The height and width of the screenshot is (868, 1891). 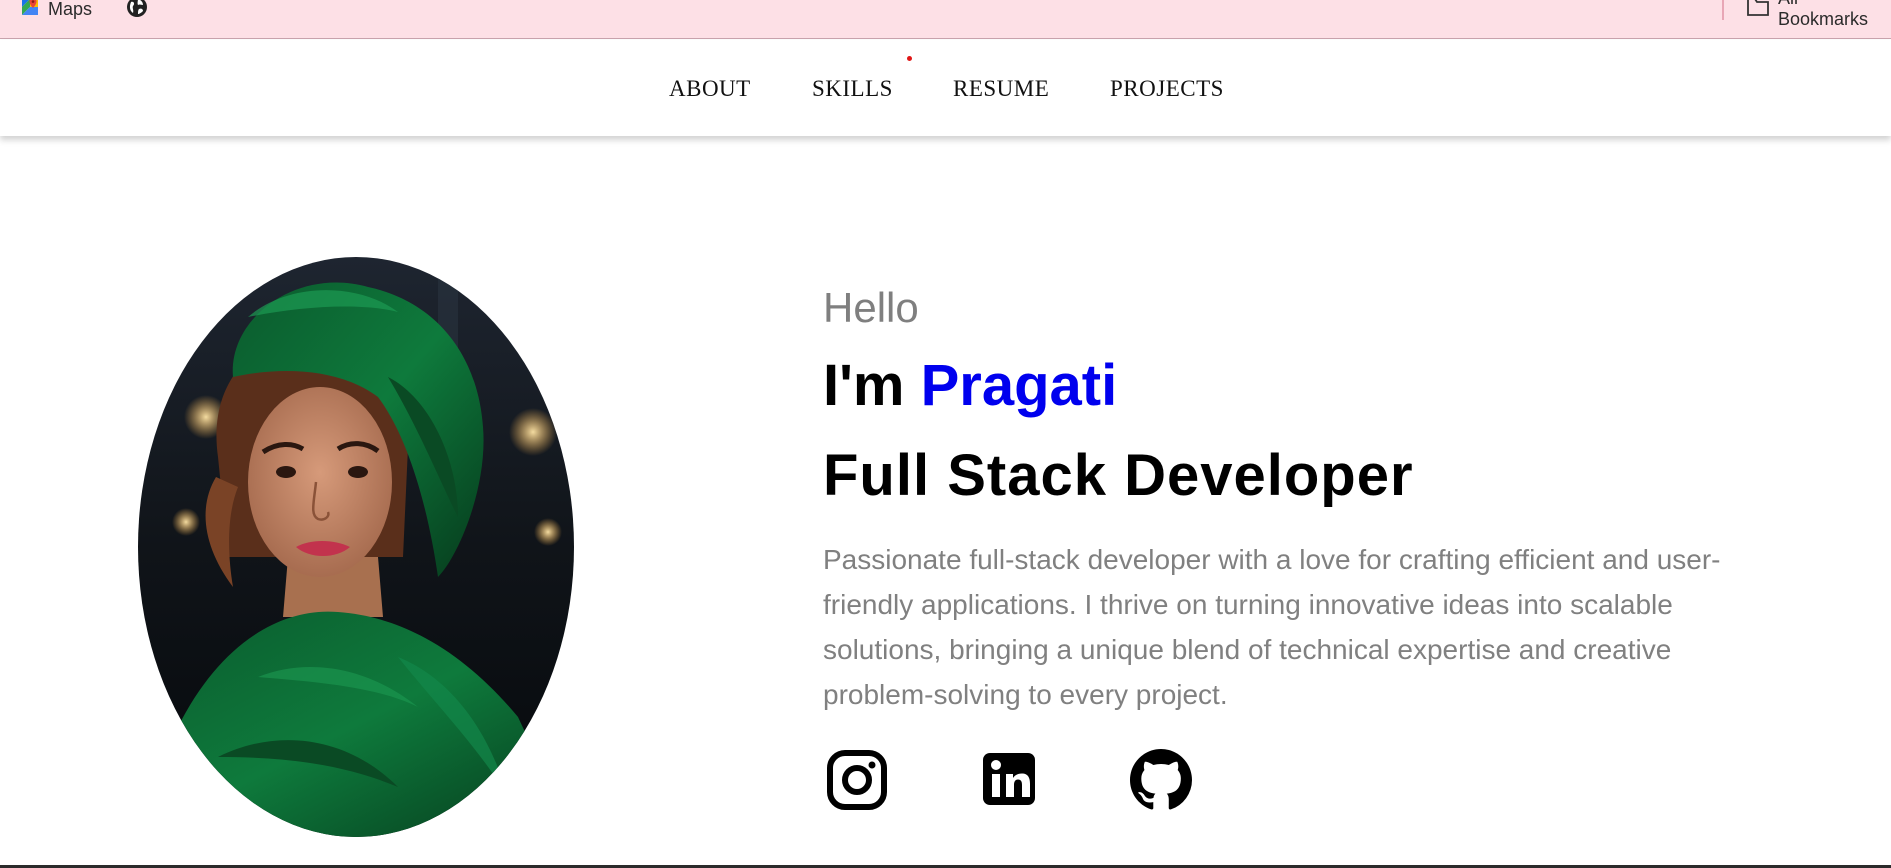 What do you see at coordinates (871, 307) in the screenshot?
I see `hero-hello: Hello` at bounding box center [871, 307].